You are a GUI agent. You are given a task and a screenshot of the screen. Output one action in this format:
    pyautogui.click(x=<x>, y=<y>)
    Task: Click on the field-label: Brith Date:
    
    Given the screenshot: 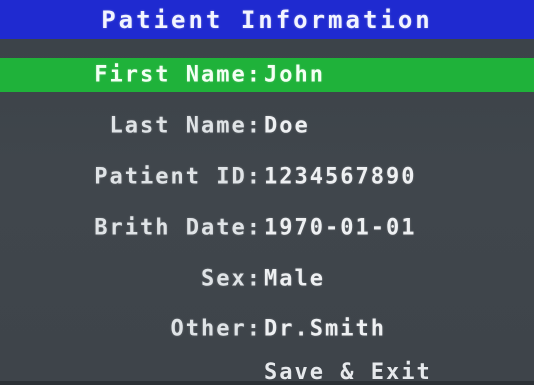 What is the action you would take?
    pyautogui.click(x=178, y=228)
    